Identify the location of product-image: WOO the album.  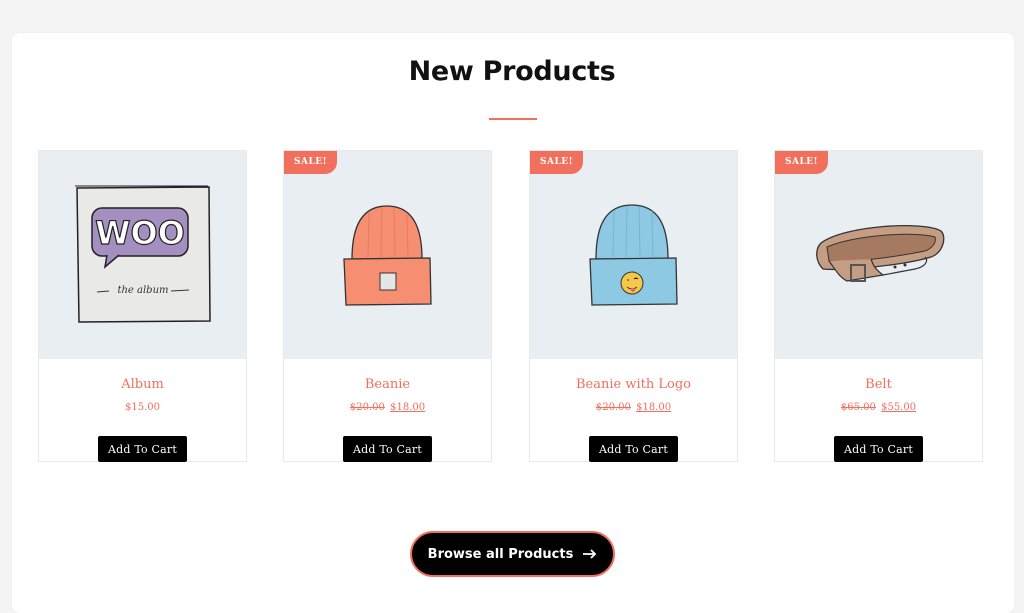
(142, 255).